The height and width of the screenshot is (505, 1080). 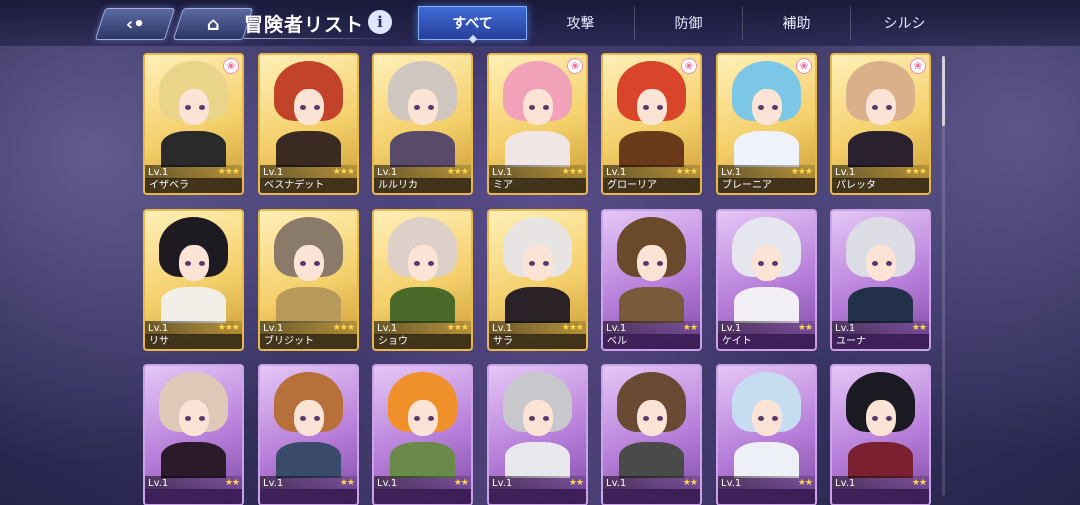 What do you see at coordinates (308, 124) in the screenshot?
I see `adventurer-card: Lv.1 ★★★ ベスナデット` at bounding box center [308, 124].